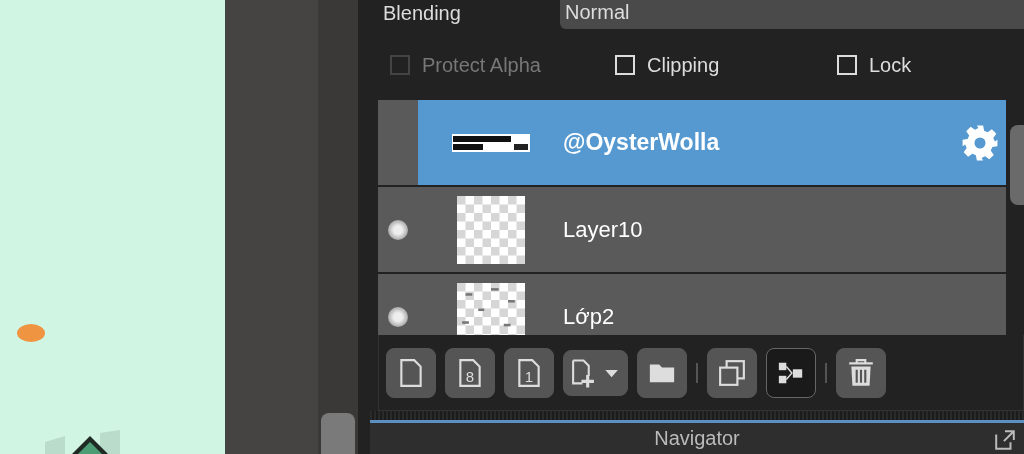  I want to click on file-icon: 1, so click(529, 372).